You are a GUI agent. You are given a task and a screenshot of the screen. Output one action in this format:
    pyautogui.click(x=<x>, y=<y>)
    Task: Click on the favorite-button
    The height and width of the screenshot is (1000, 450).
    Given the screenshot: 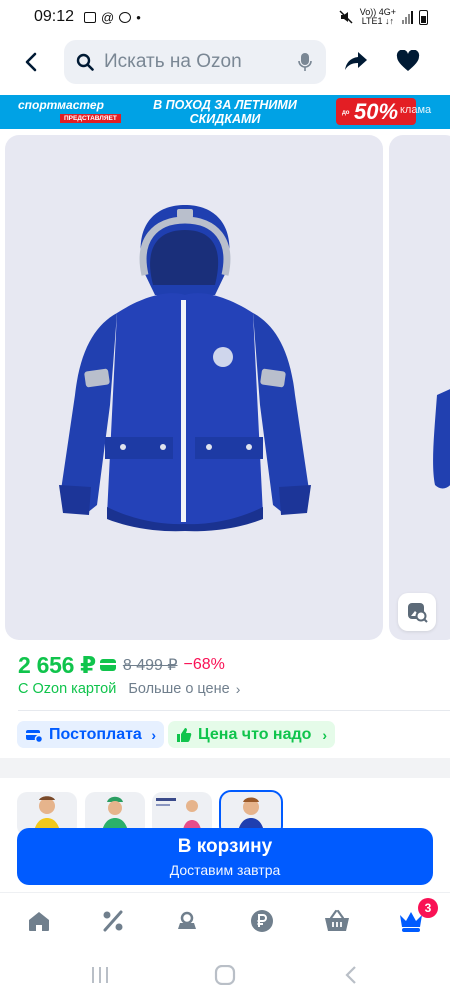 What is the action you would take?
    pyautogui.click(x=408, y=63)
    